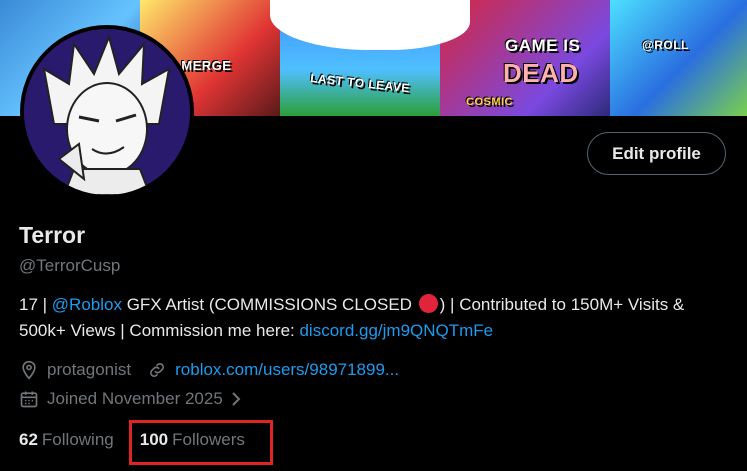 The width and height of the screenshot is (747, 471). Describe the element at coordinates (396, 330) in the screenshot. I see `bio-link: discord.gg/jm9QNQTmFe` at that location.